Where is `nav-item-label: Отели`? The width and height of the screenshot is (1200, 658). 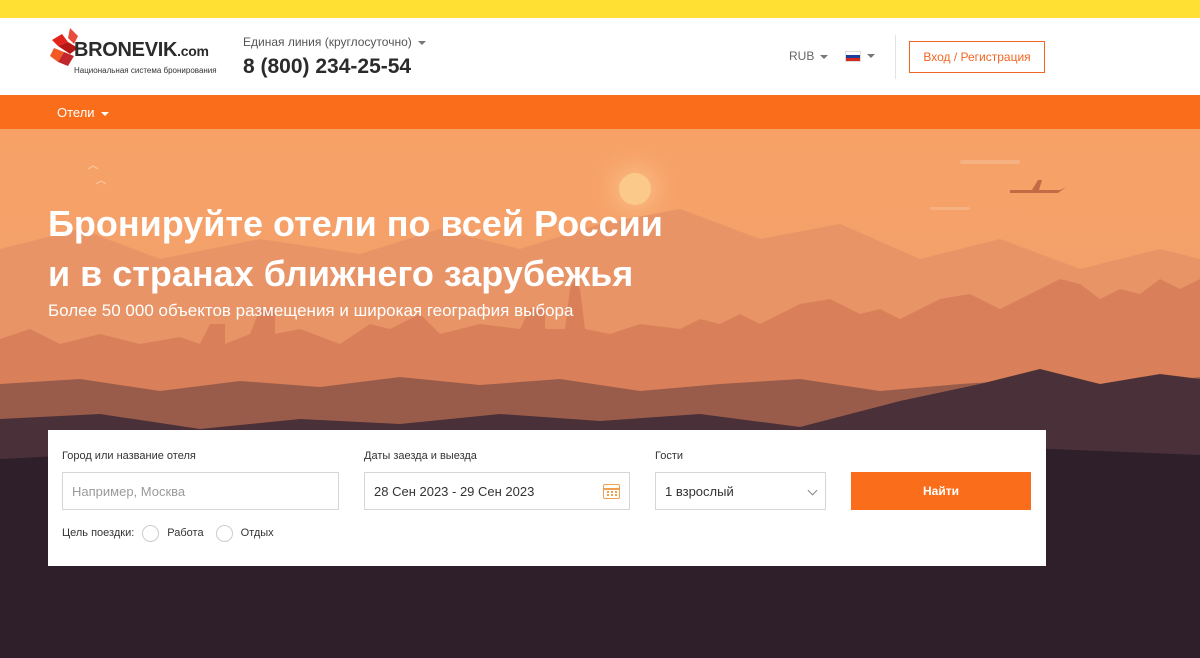
nav-item-label: Отели is located at coordinates (76, 112).